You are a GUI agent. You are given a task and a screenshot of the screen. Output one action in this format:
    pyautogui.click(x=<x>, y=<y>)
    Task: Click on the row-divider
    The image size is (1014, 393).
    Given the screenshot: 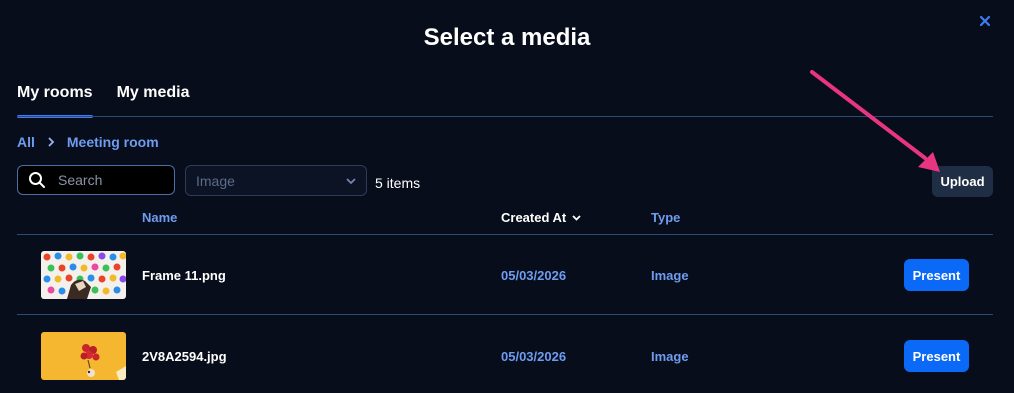 What is the action you would take?
    pyautogui.click(x=505, y=314)
    